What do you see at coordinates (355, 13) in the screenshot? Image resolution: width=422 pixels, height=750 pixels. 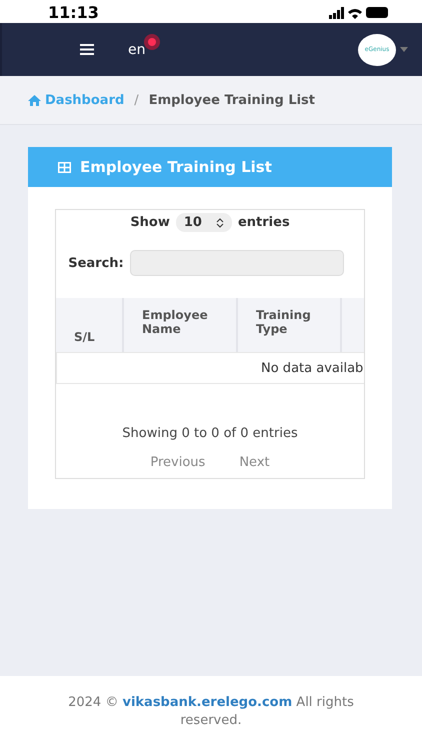 I see `wifi-icon` at bounding box center [355, 13].